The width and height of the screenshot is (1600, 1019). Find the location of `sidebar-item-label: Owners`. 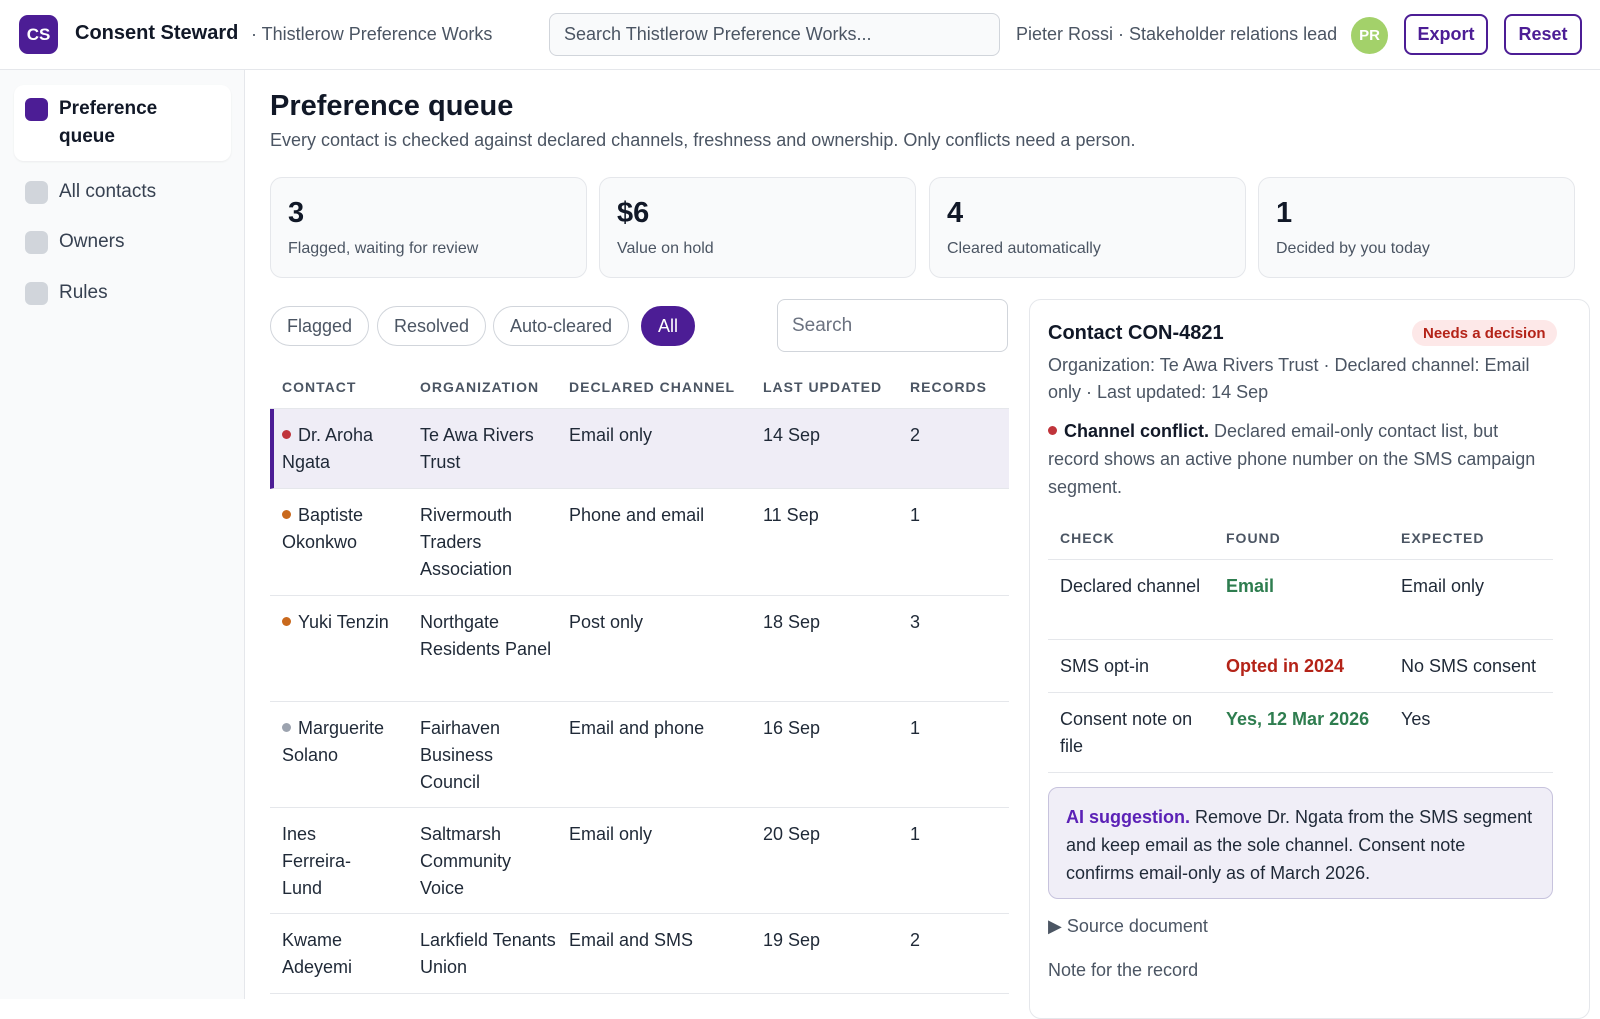

sidebar-item-label: Owners is located at coordinates (92, 241).